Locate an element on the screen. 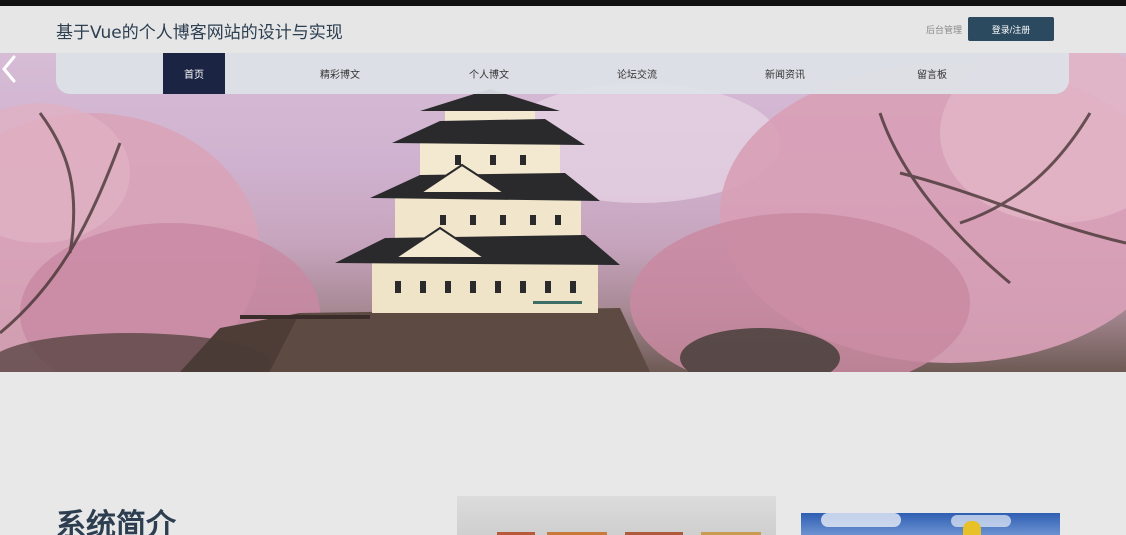 The image size is (1126, 535). admin-link: 后台管理 is located at coordinates (944, 29).